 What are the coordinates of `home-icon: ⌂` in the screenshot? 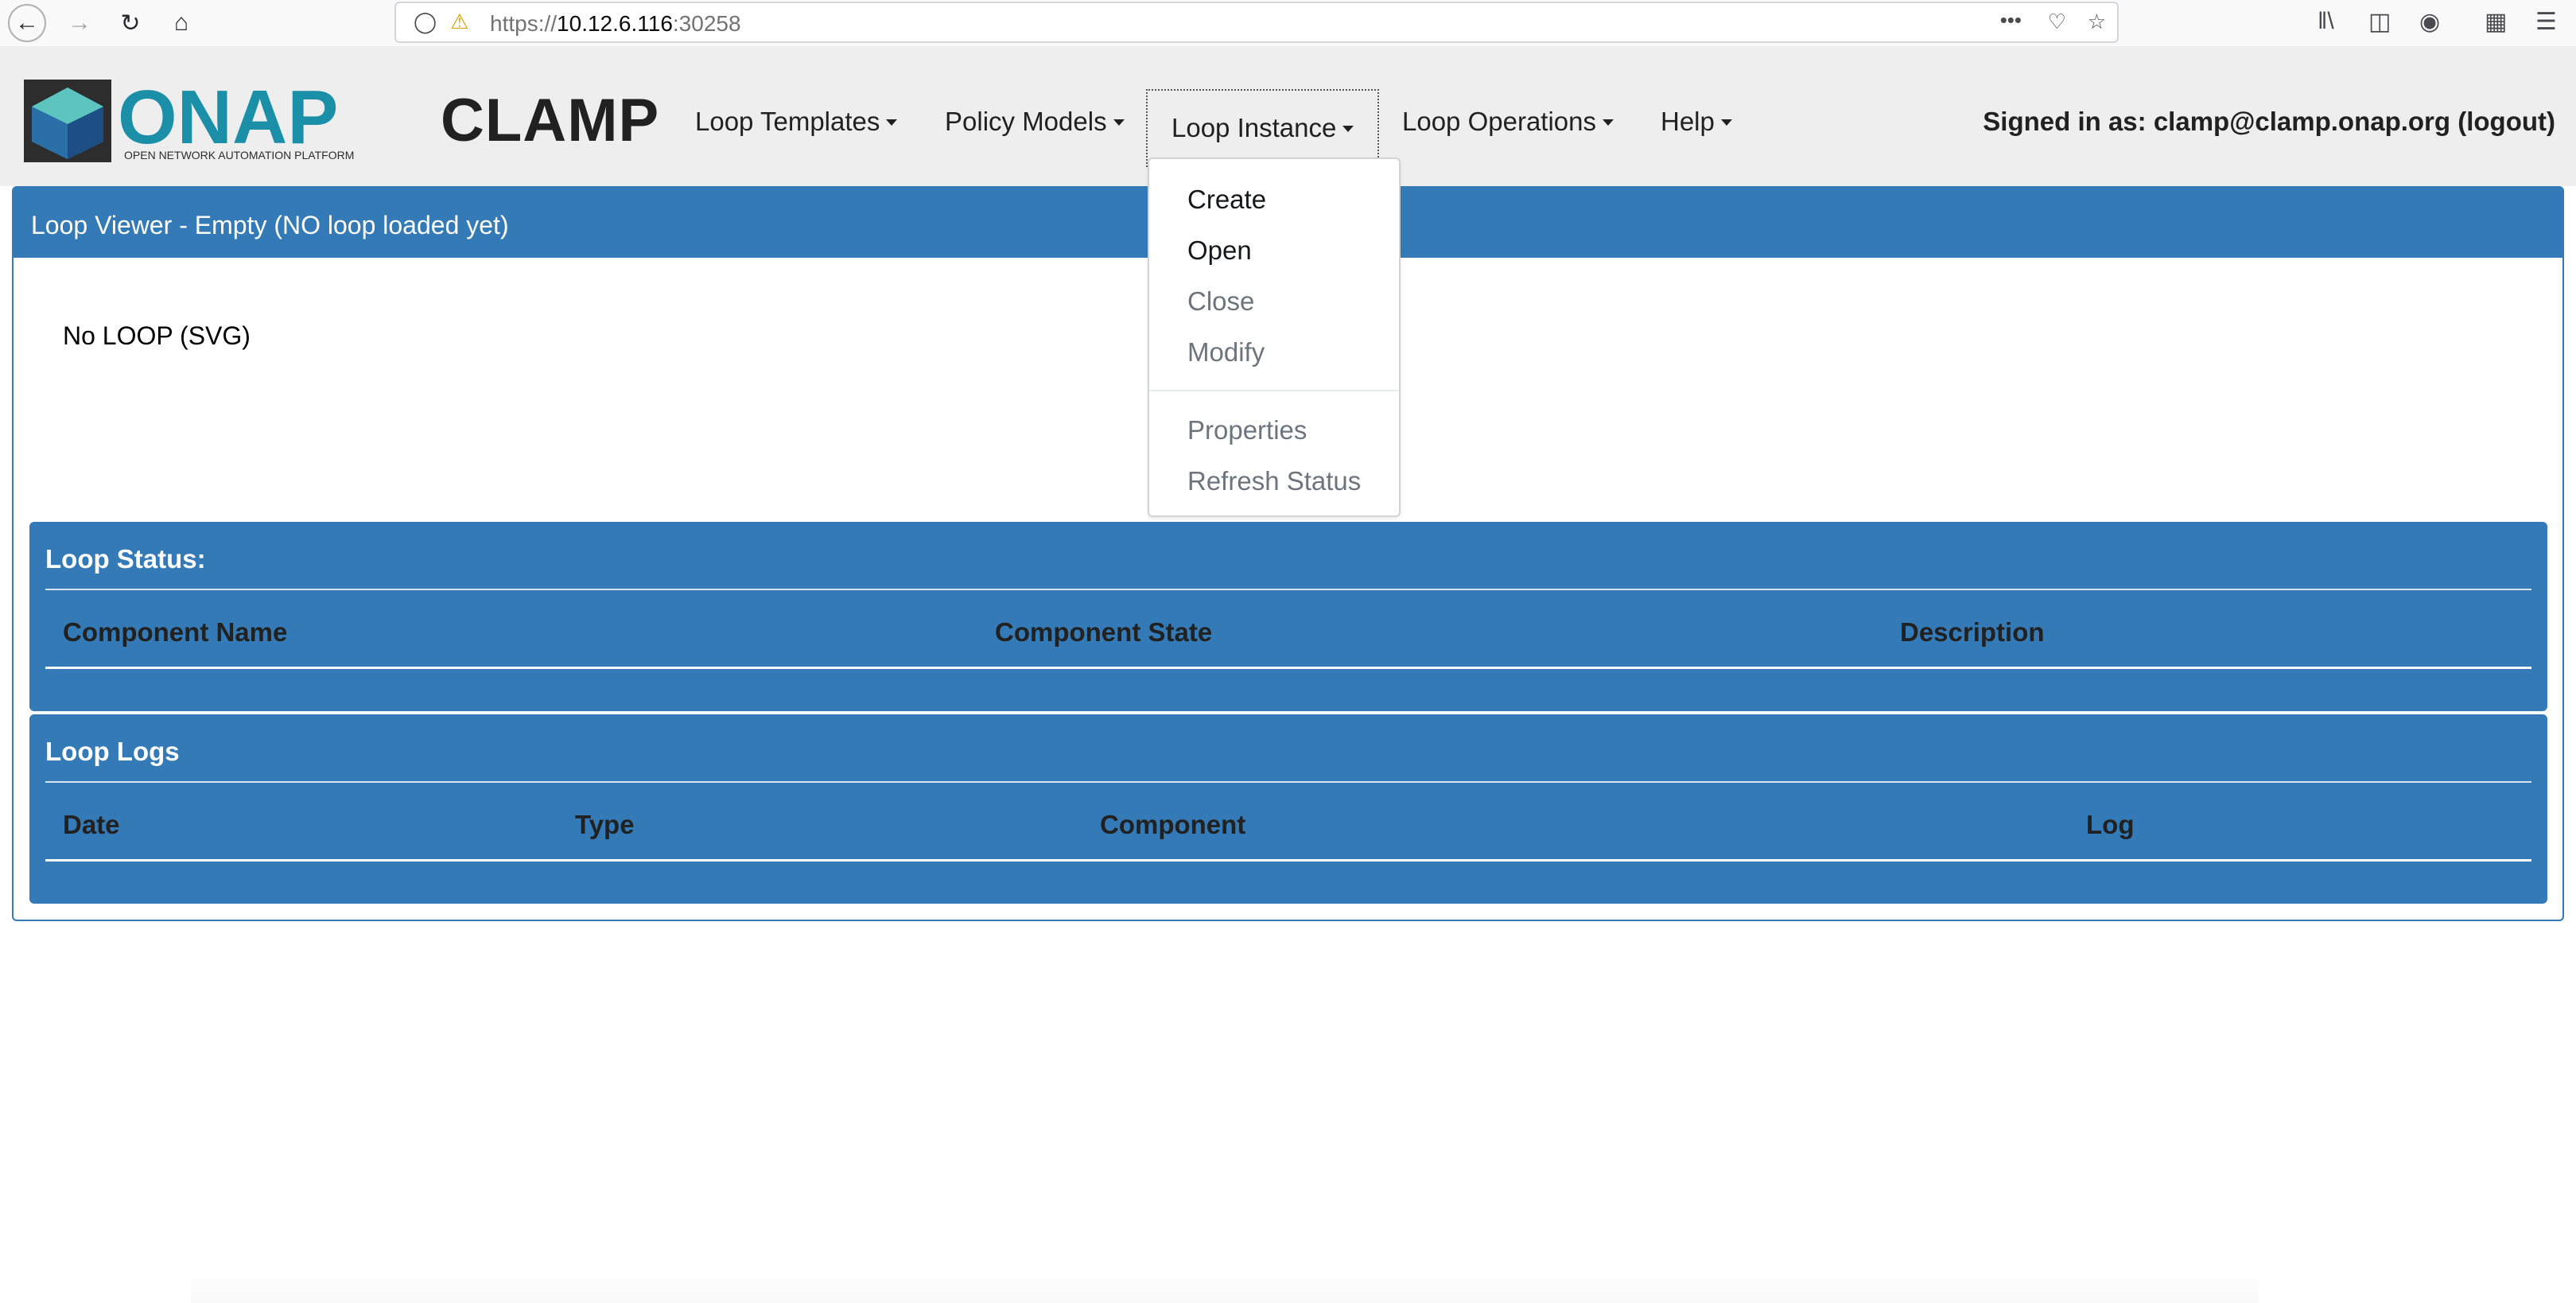 It's located at (181, 23).